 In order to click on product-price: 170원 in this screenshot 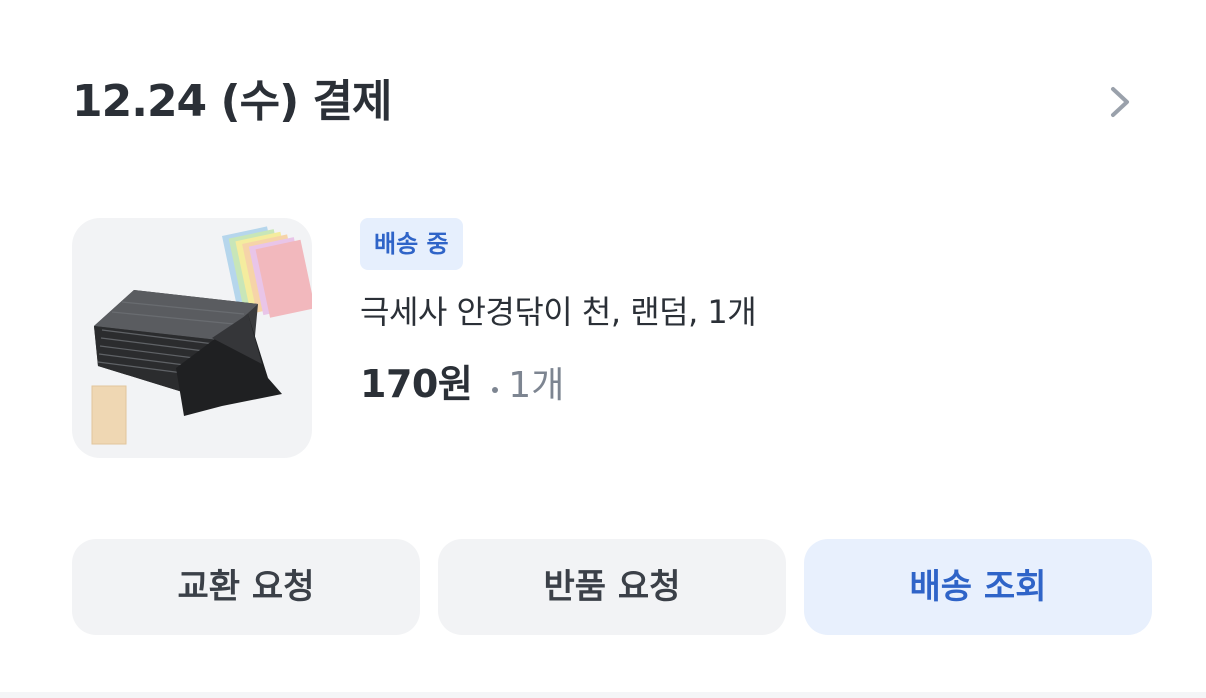, I will do `click(416, 384)`.